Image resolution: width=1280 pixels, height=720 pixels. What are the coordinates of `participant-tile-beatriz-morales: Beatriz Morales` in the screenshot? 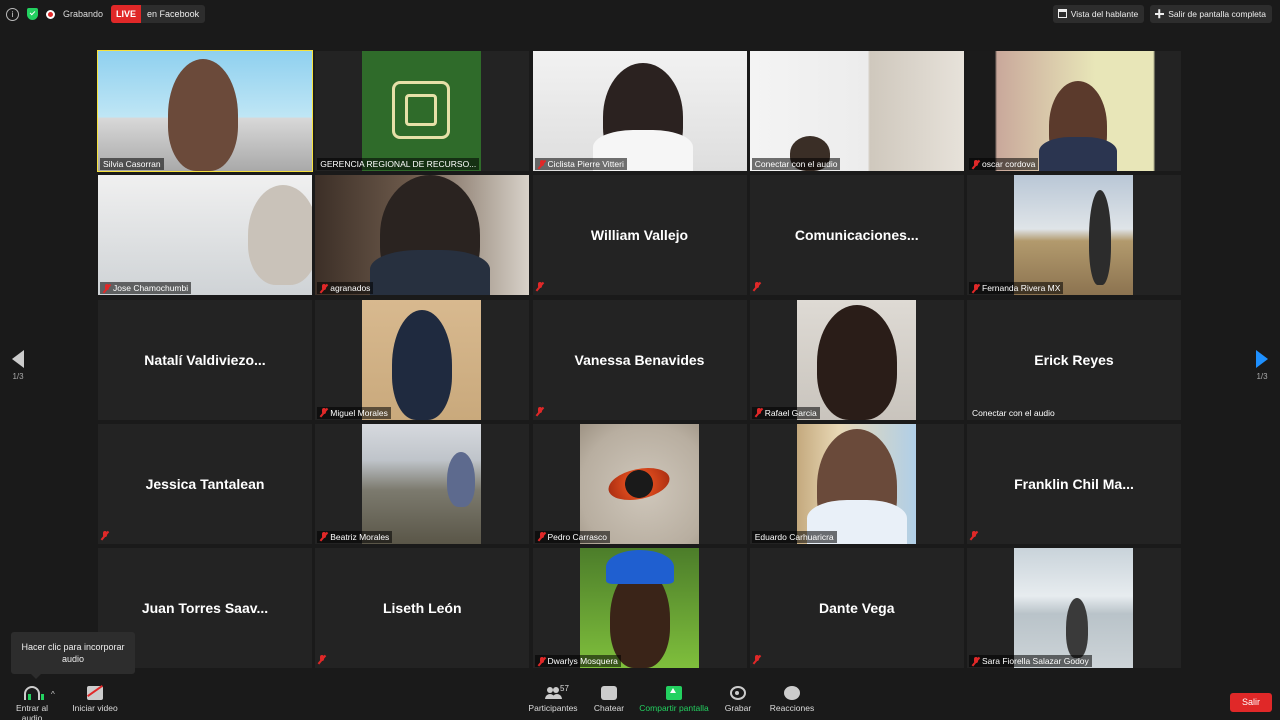 It's located at (422, 483).